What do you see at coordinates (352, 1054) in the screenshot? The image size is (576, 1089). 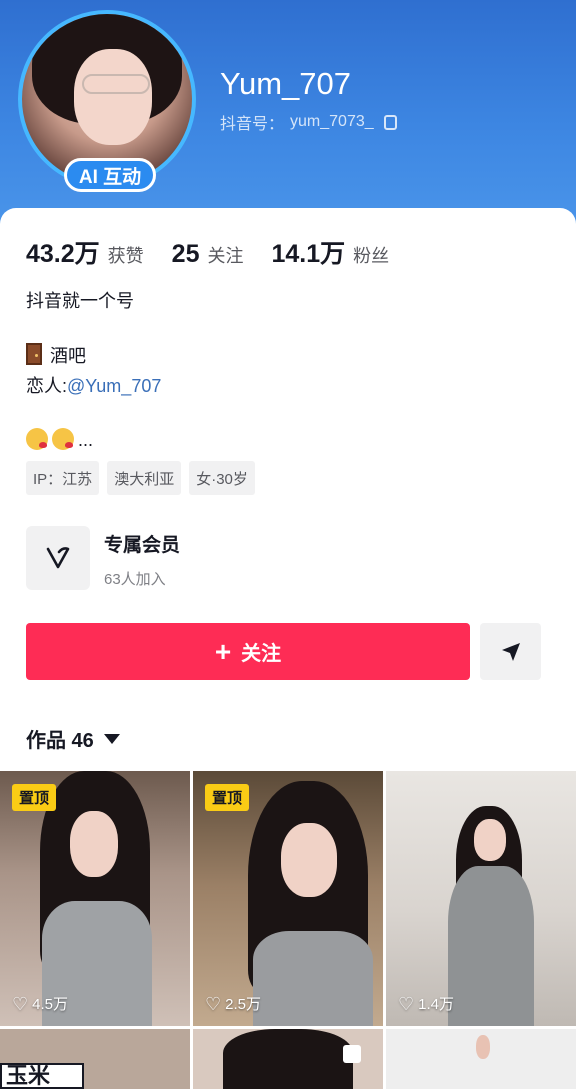 I see `multi-image-icon` at bounding box center [352, 1054].